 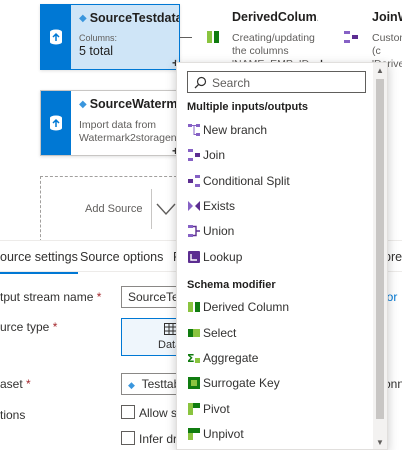 What do you see at coordinates (275, 155) in the screenshot?
I see `menu-item-join: Join` at bounding box center [275, 155].